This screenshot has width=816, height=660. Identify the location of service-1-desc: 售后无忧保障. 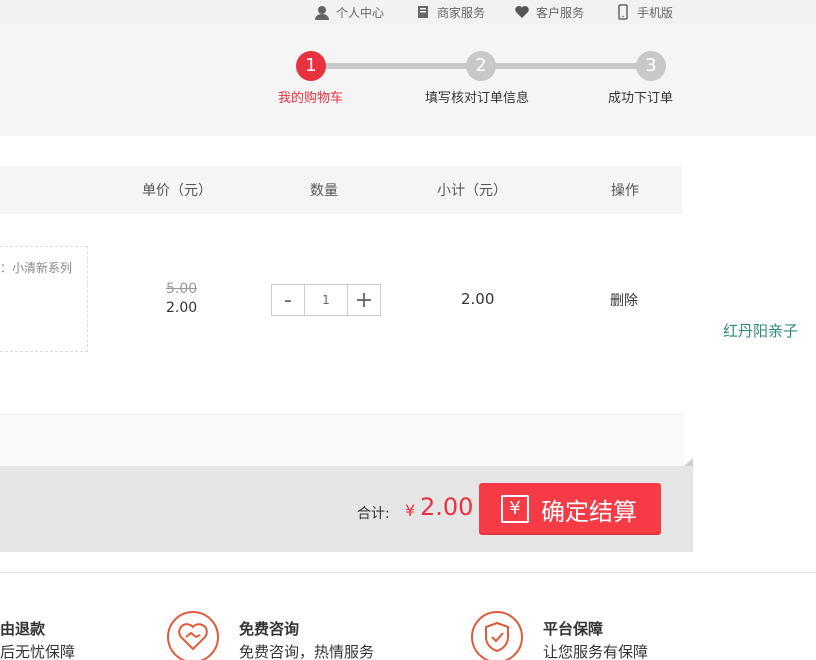
(38, 651).